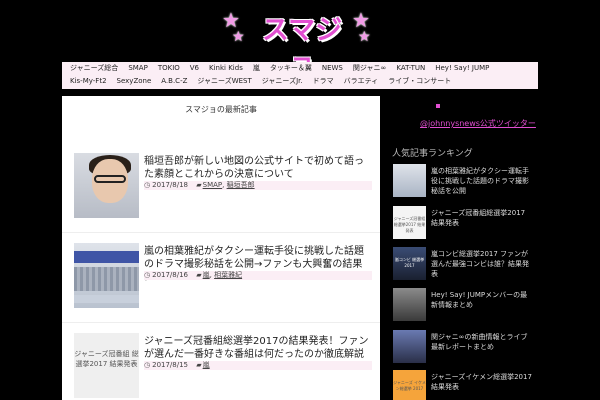  Describe the element at coordinates (482, 342) in the screenshot. I see `ranking-title: 関ジャニ∞の新曲情報とライブ最新レポートまとめ` at that location.